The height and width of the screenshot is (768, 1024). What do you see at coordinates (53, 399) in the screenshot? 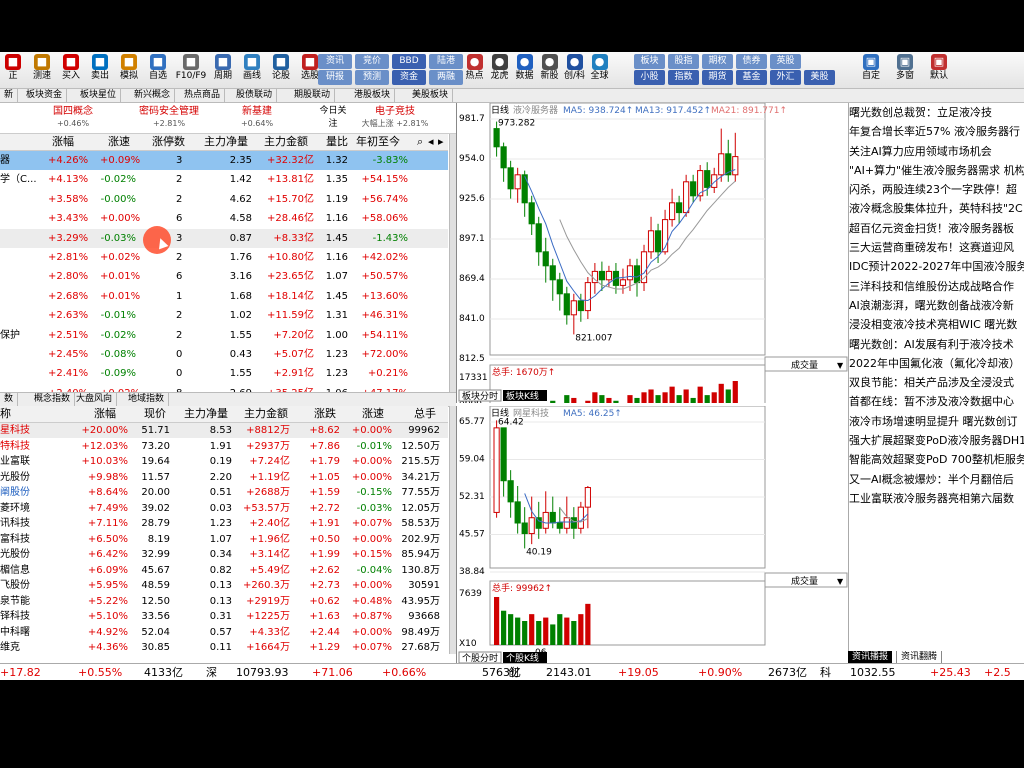
I see `index-tab-1: 概念指数` at bounding box center [53, 399].